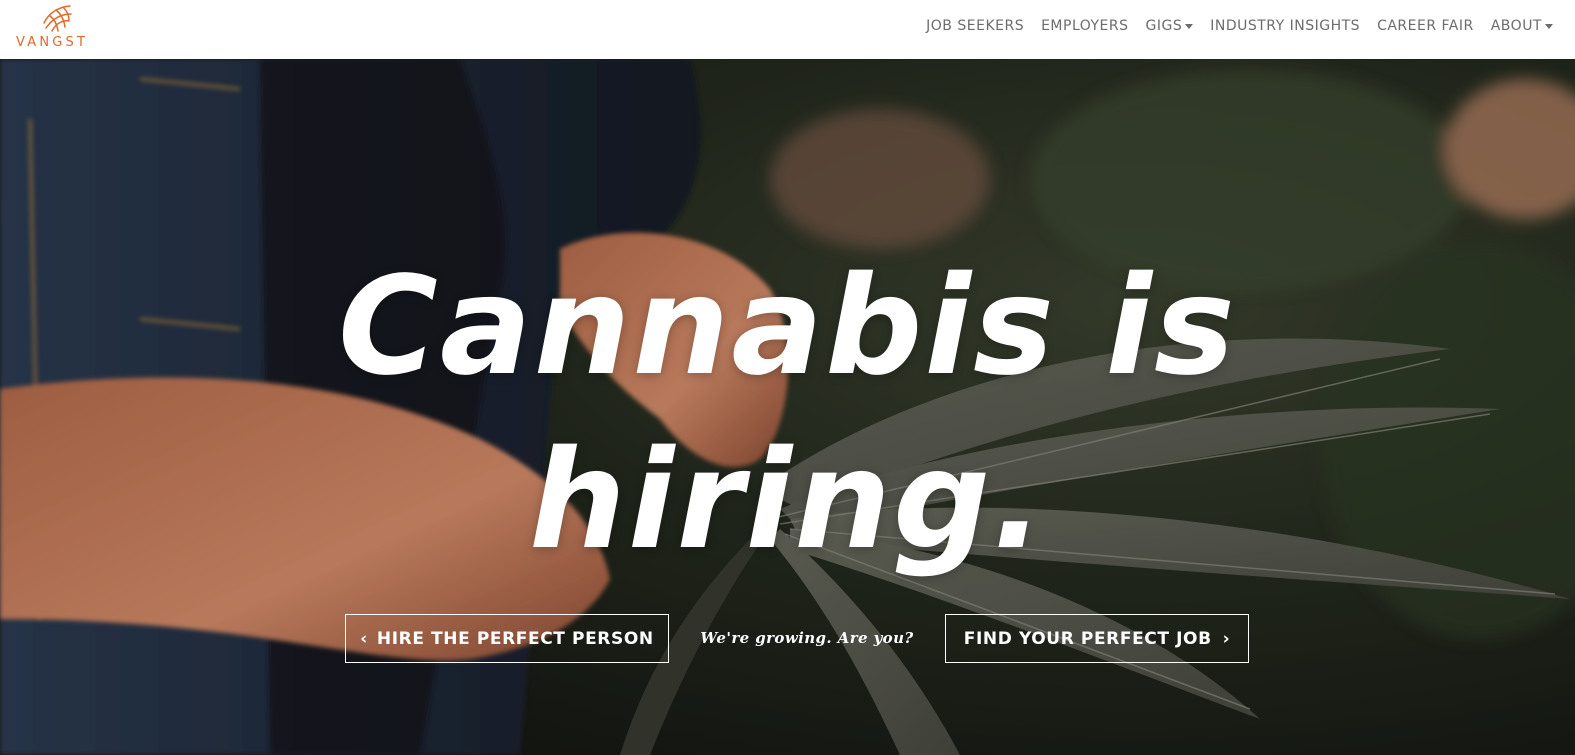  I want to click on nav-job-seekers: JOB SEEKERS, so click(975, 26).